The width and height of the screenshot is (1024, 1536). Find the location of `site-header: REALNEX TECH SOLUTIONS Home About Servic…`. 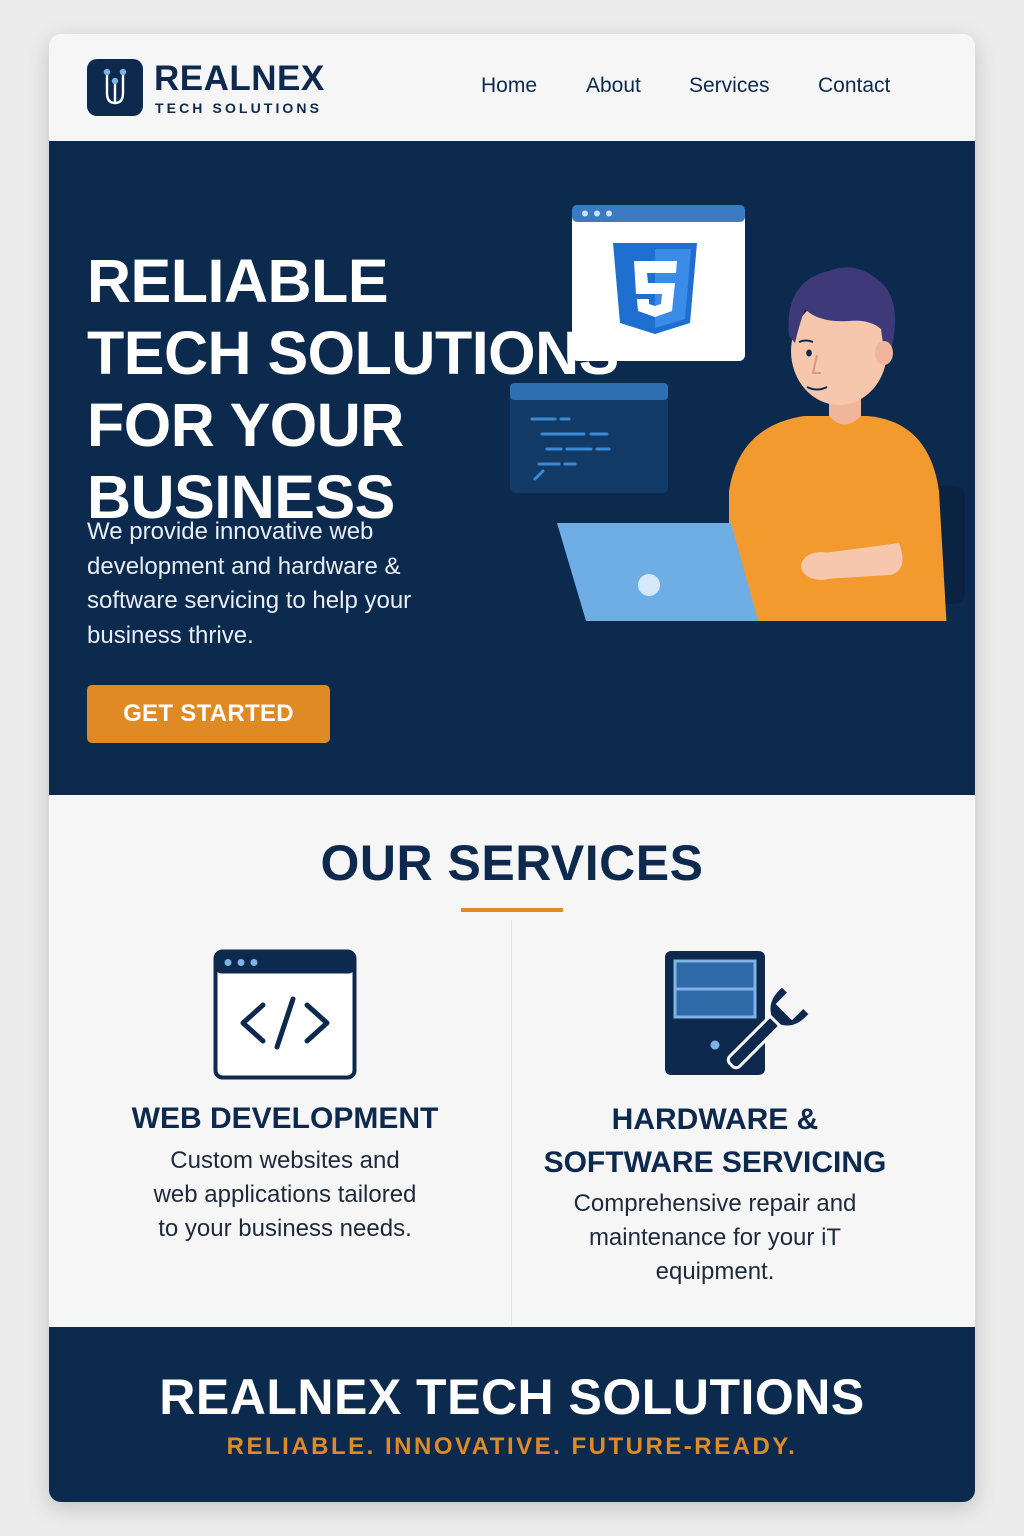

site-header: REALNEX TECH SOLUTIONS Home About Servic… is located at coordinates (512, 87).